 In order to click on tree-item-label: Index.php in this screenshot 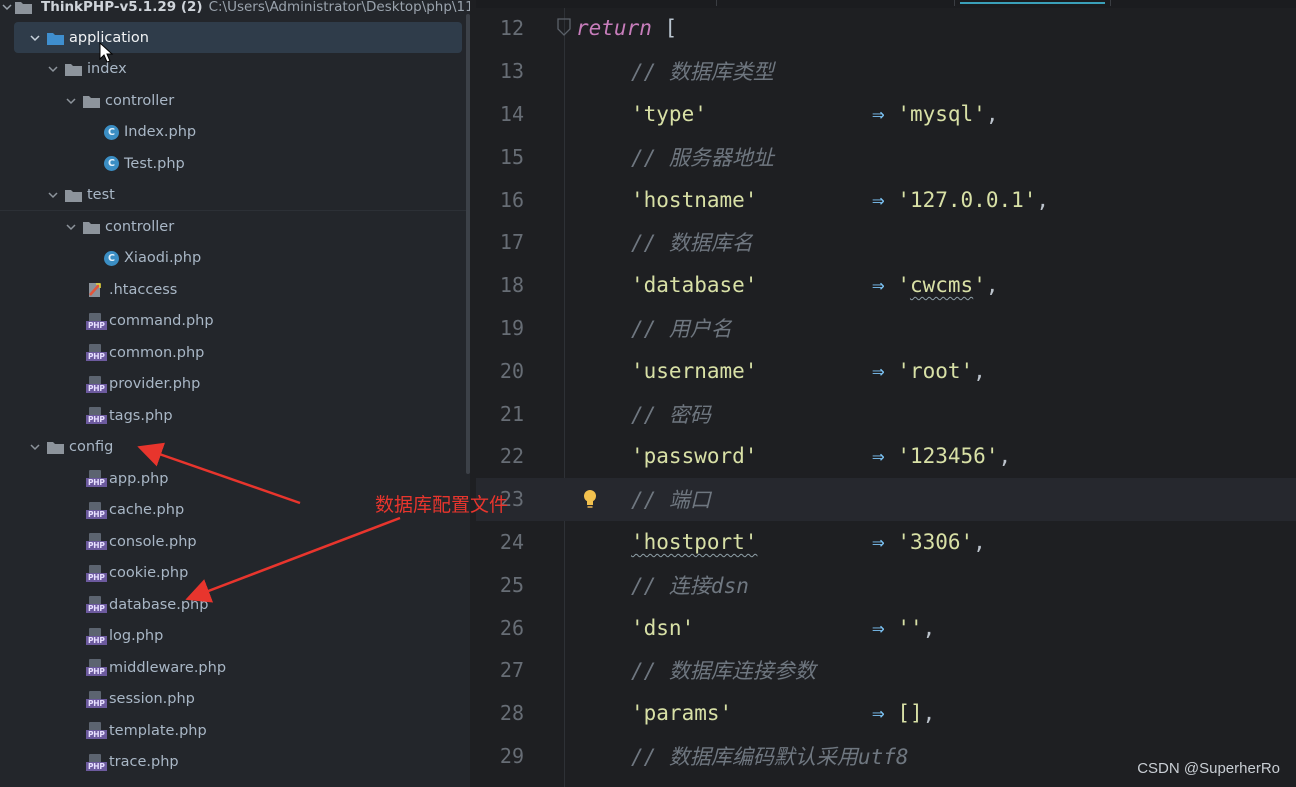, I will do `click(160, 132)`.